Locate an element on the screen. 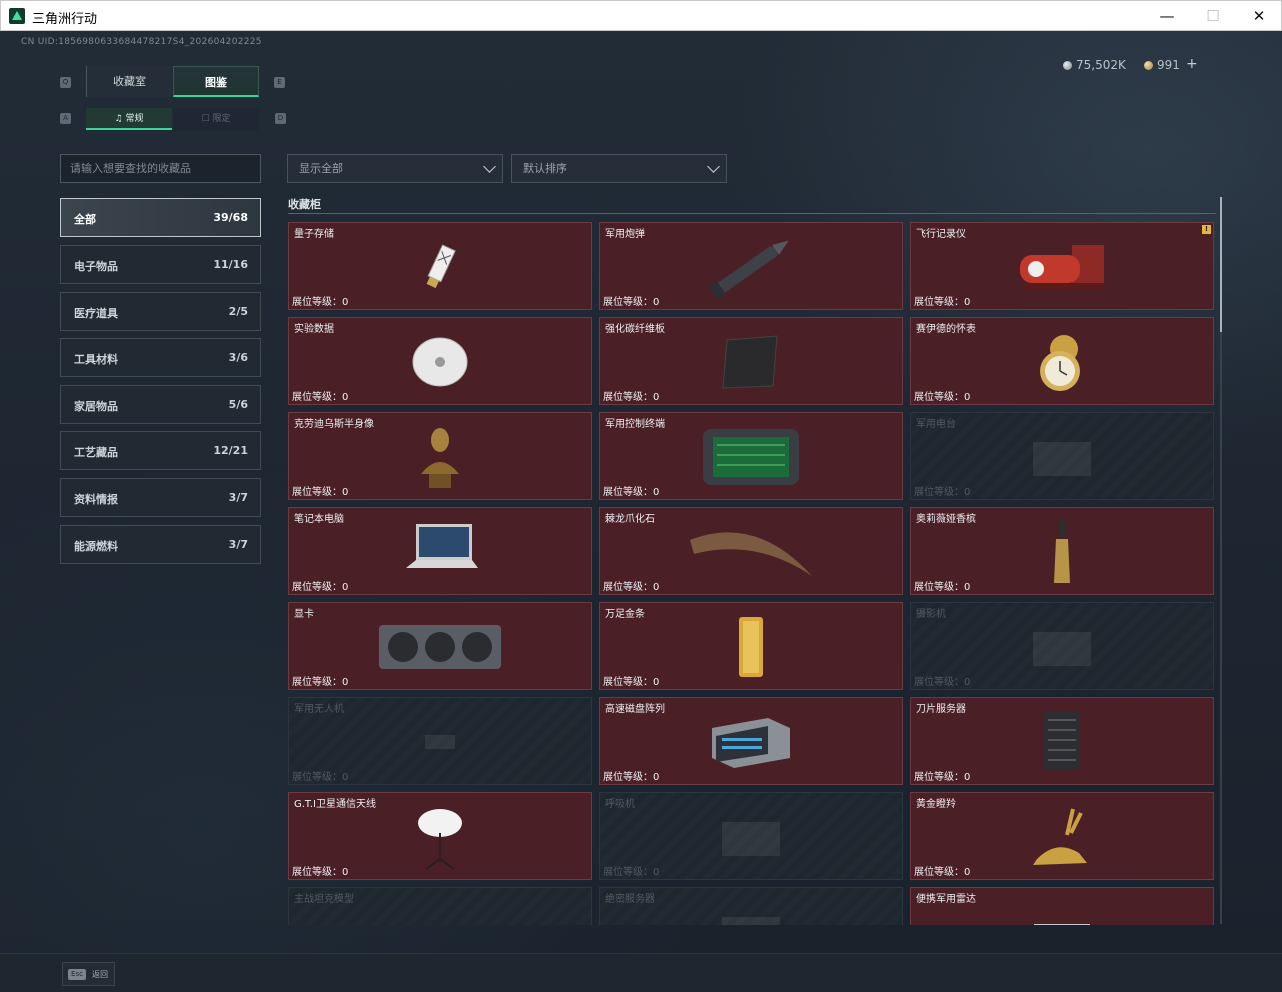 The width and height of the screenshot is (1282, 992). category-item: 工具材料 3/6 is located at coordinates (160, 357).